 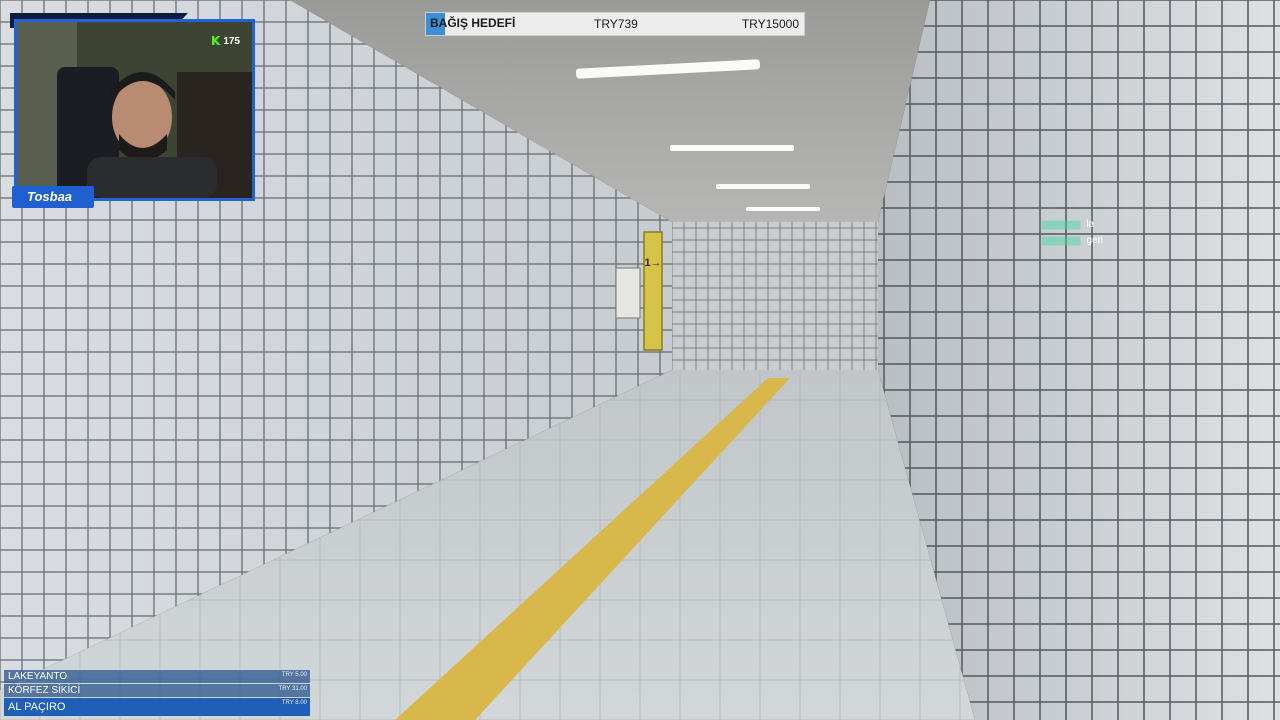 I want to click on donation-goal-bar: BAĞIŞ HEDEFİ TRY739 TRY15000, so click(x=615, y=24).